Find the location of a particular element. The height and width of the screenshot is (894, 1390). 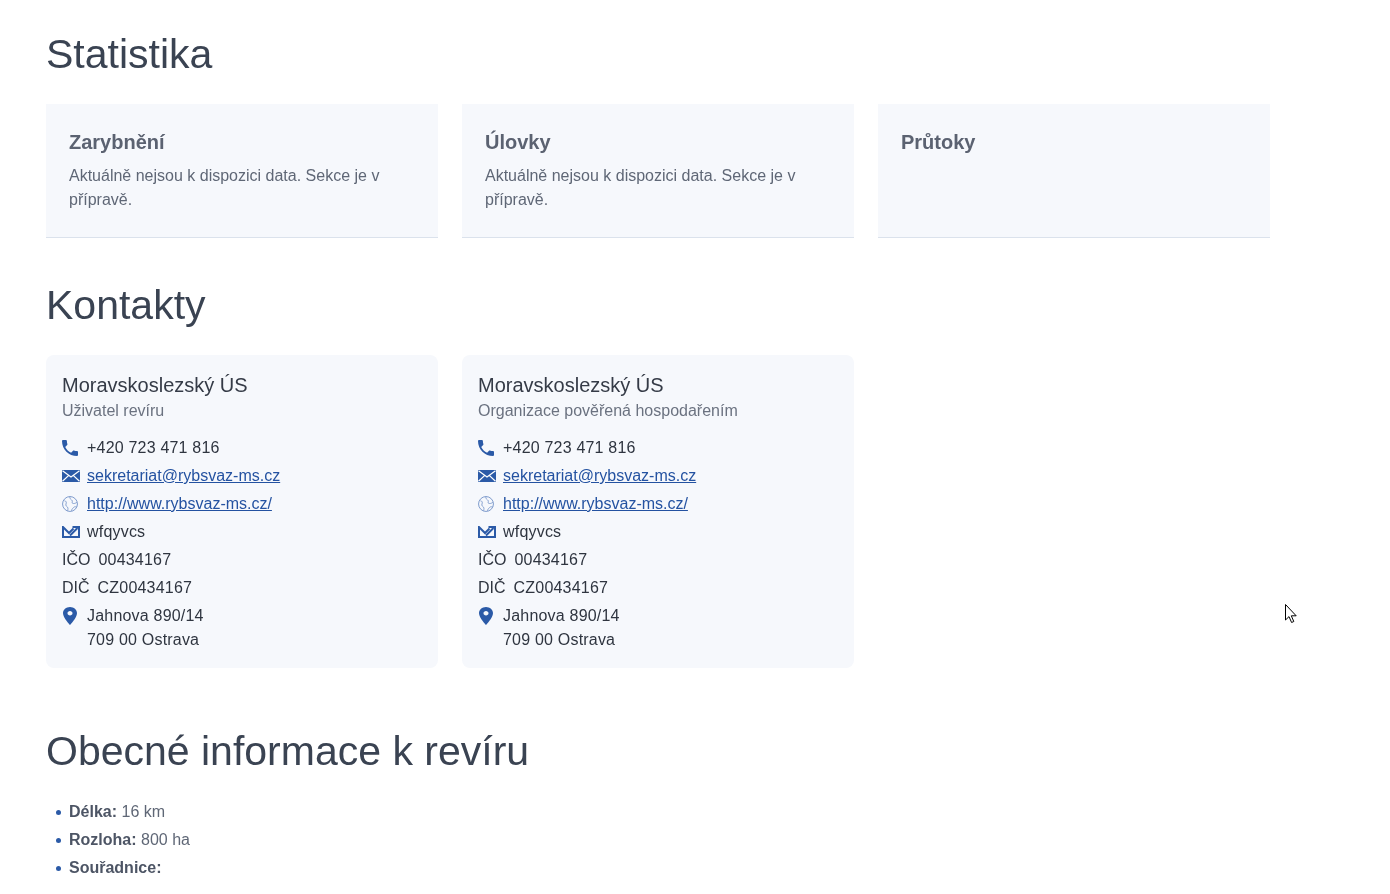

card-title: Zarybnění is located at coordinates (117, 142).